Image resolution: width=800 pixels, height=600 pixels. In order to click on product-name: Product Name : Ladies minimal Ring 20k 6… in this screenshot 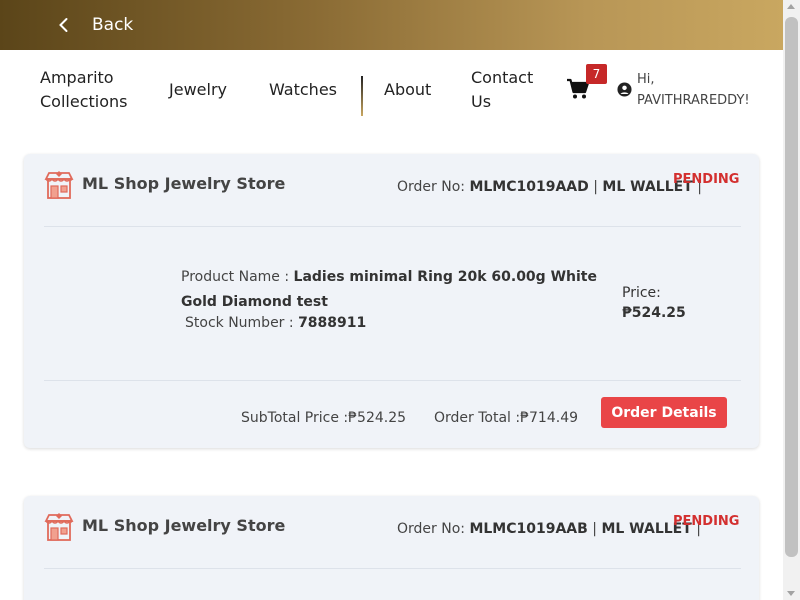, I will do `click(401, 290)`.